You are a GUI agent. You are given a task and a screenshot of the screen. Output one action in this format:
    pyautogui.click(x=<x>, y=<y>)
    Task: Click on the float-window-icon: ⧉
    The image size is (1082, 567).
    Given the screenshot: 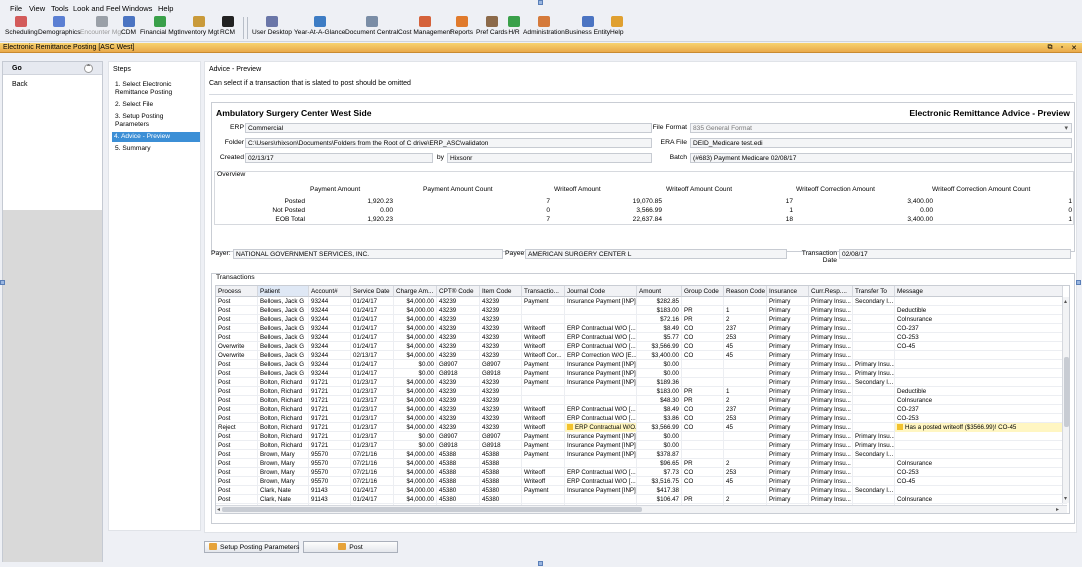 What is the action you would take?
    pyautogui.click(x=1050, y=48)
    